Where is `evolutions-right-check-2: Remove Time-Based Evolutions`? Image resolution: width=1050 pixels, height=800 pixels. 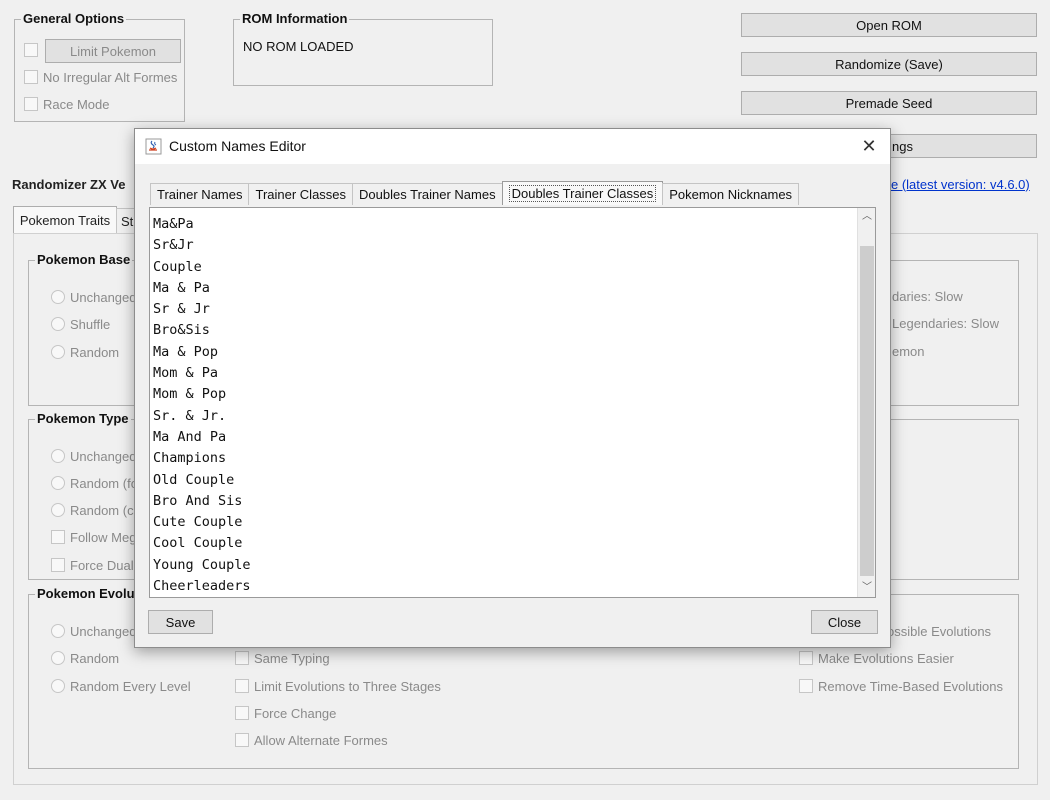 evolutions-right-check-2: Remove Time-Based Evolutions is located at coordinates (901, 686).